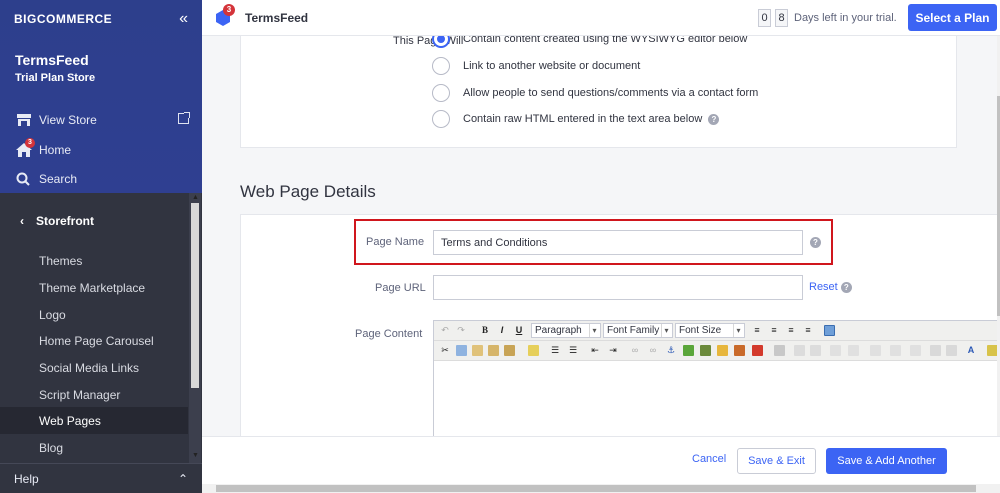  What do you see at coordinates (779, 350) in the screenshot?
I see `edit-html-icon` at bounding box center [779, 350].